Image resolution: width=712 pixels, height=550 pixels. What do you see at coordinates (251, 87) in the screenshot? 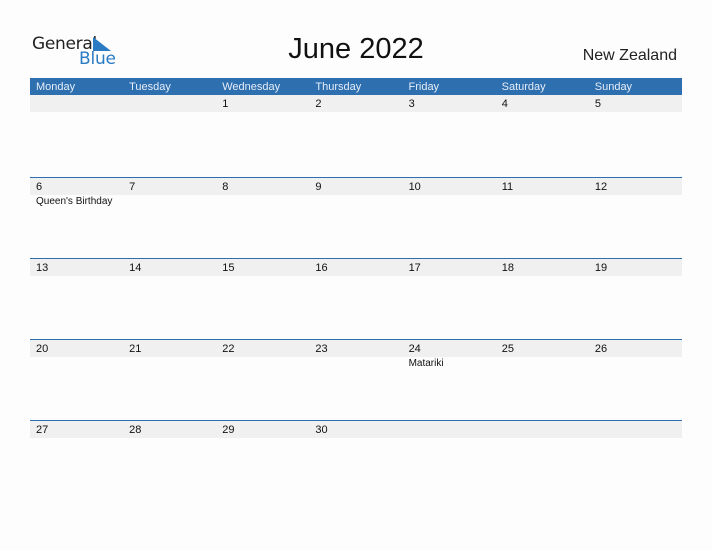
I see `weekday-wednesday: Wednesday` at bounding box center [251, 87].